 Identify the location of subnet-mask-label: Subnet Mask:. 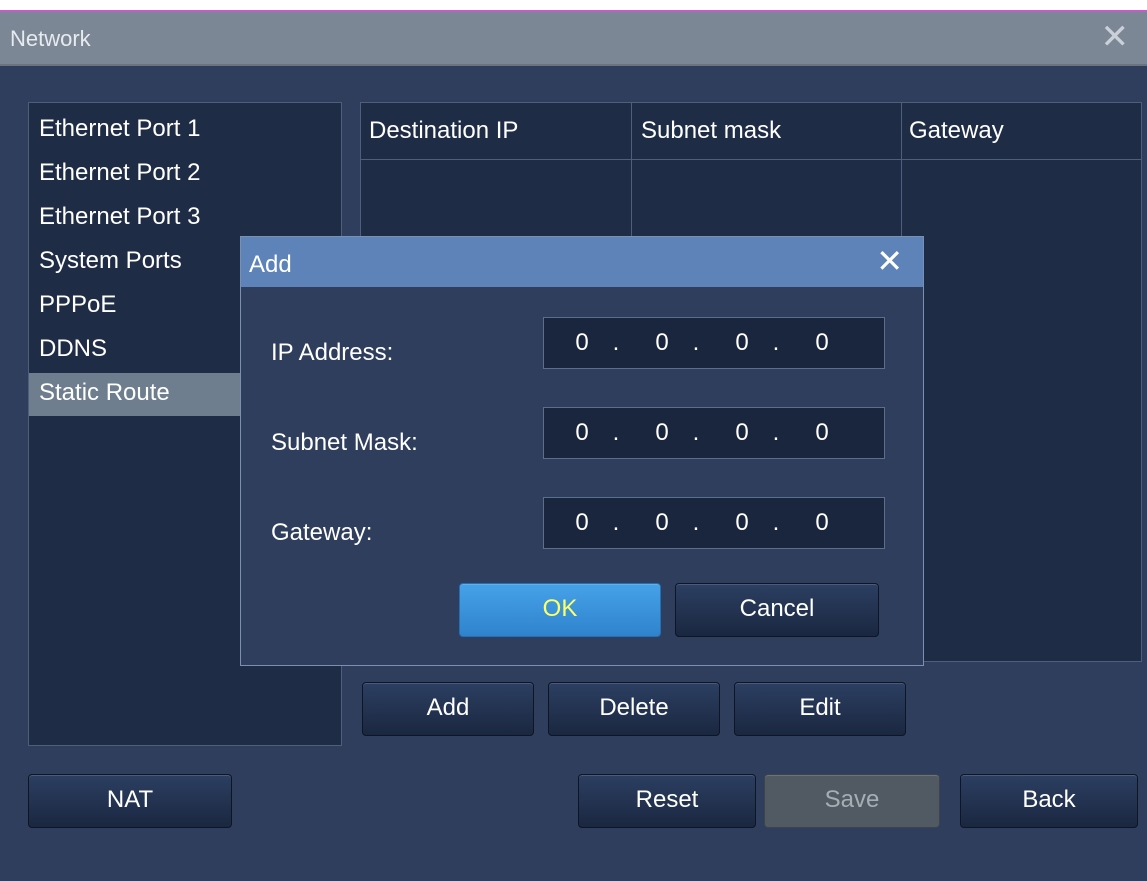
(344, 442).